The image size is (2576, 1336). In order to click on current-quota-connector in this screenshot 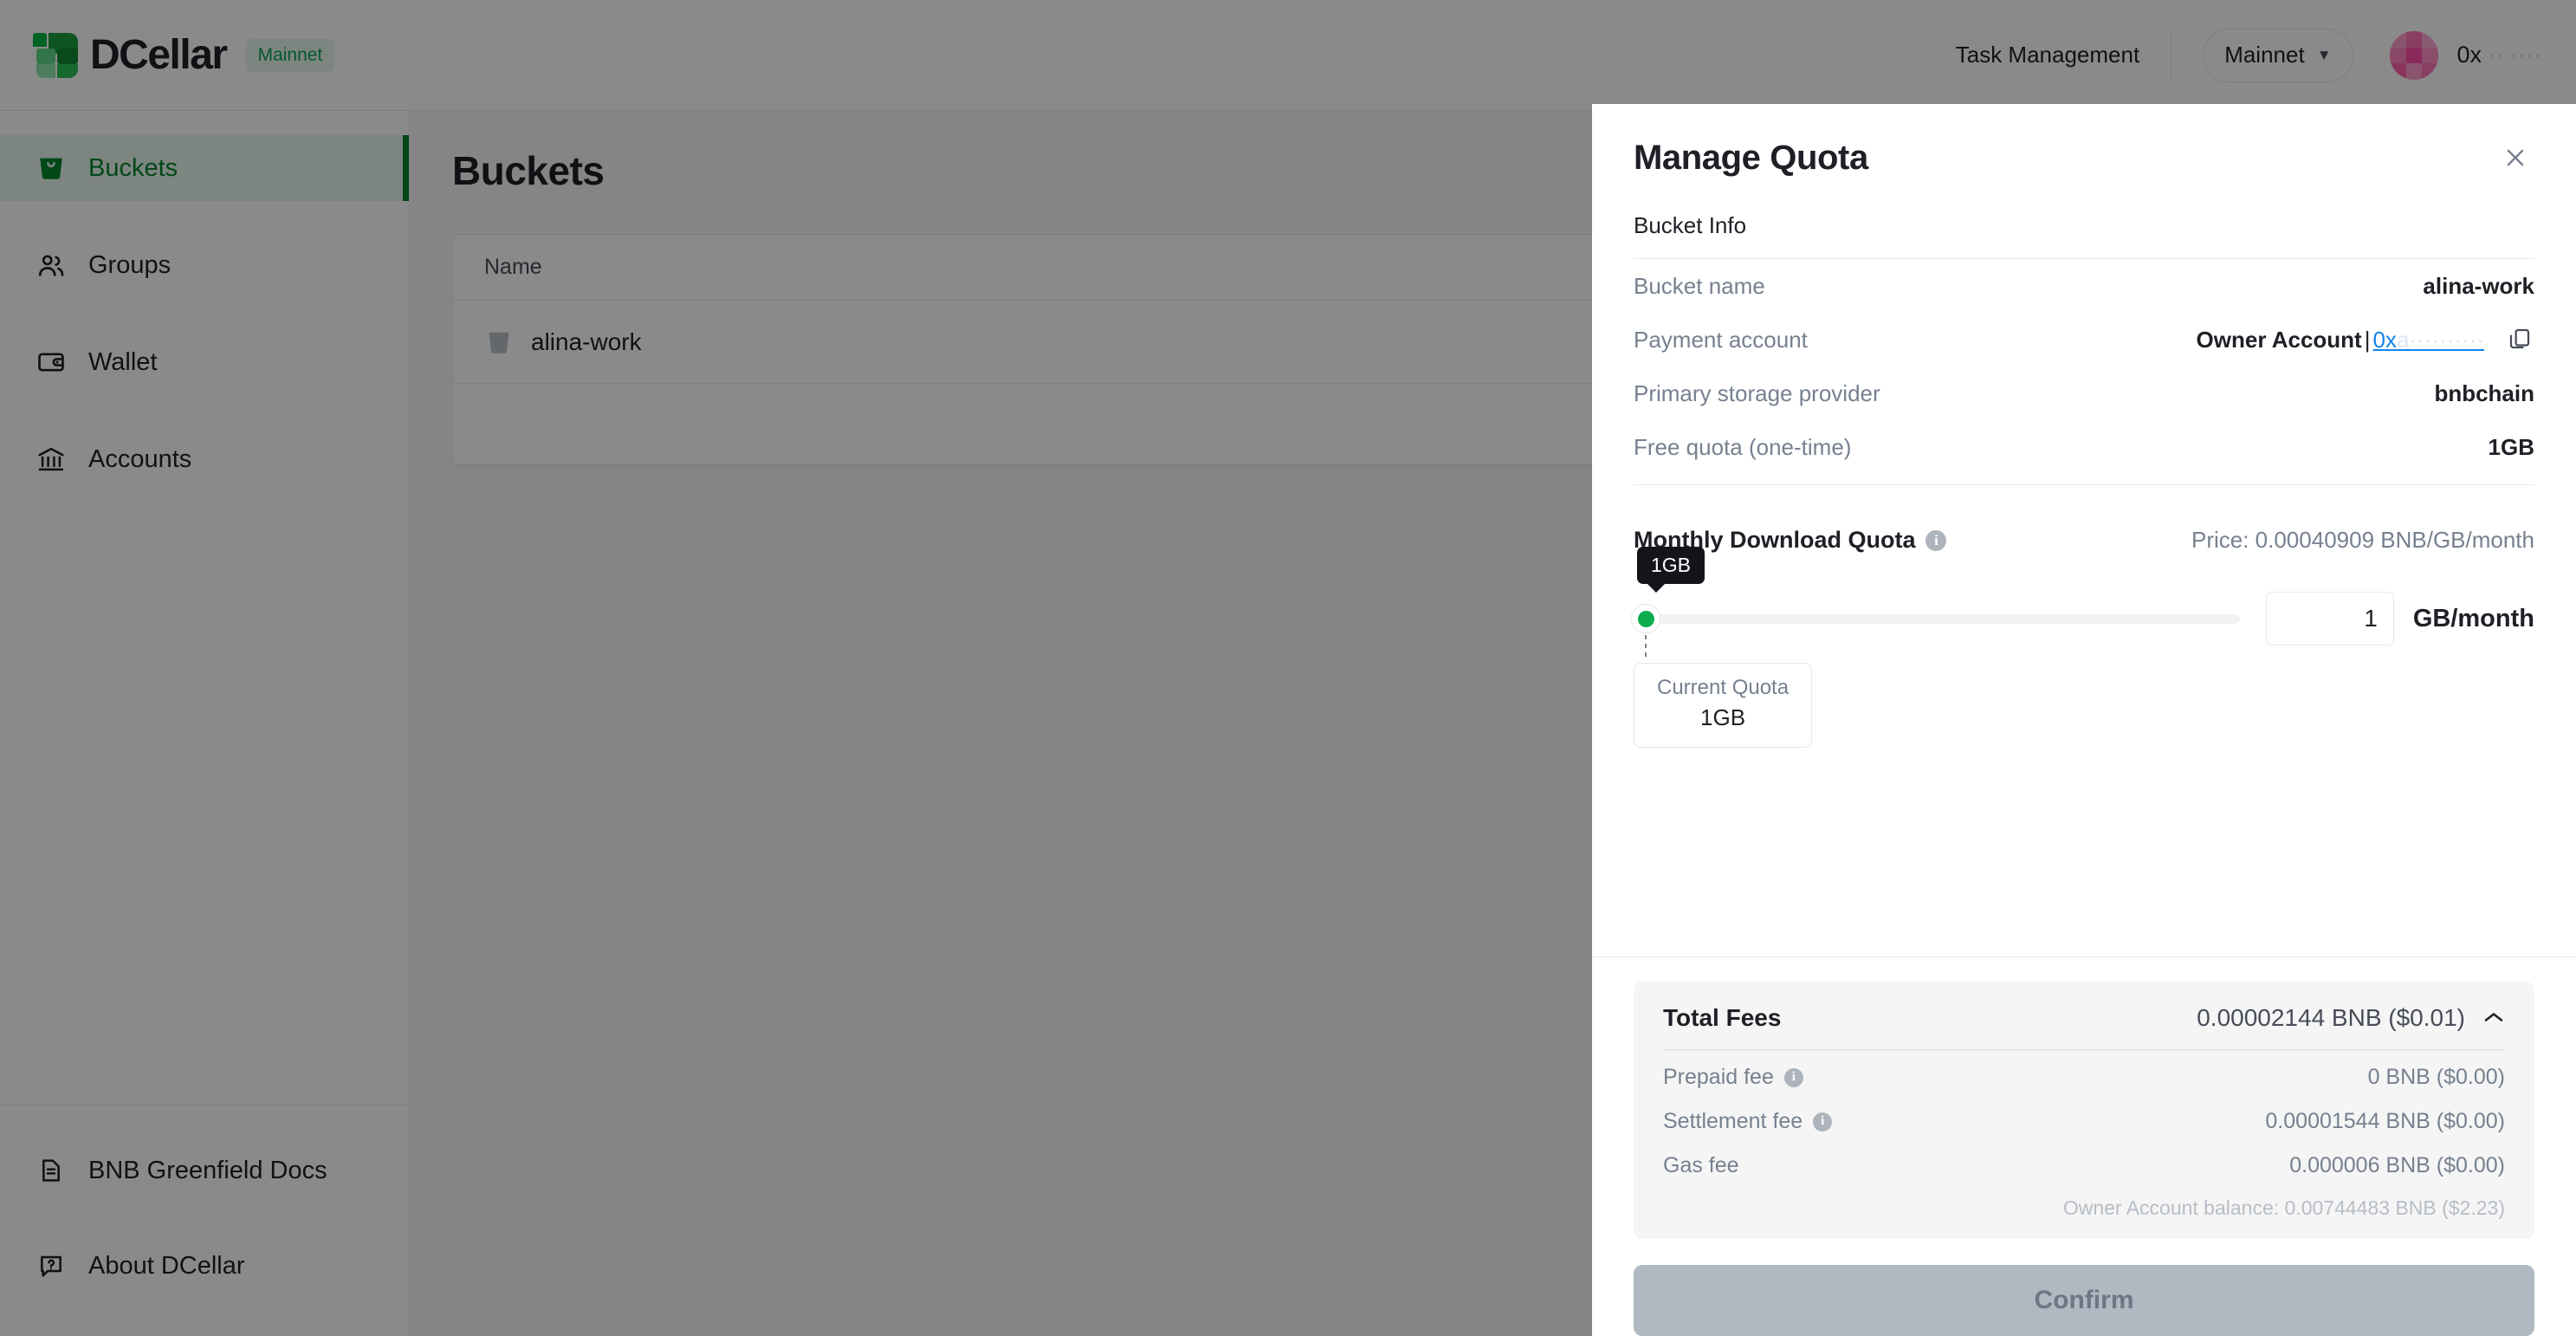, I will do `click(1646, 648)`.